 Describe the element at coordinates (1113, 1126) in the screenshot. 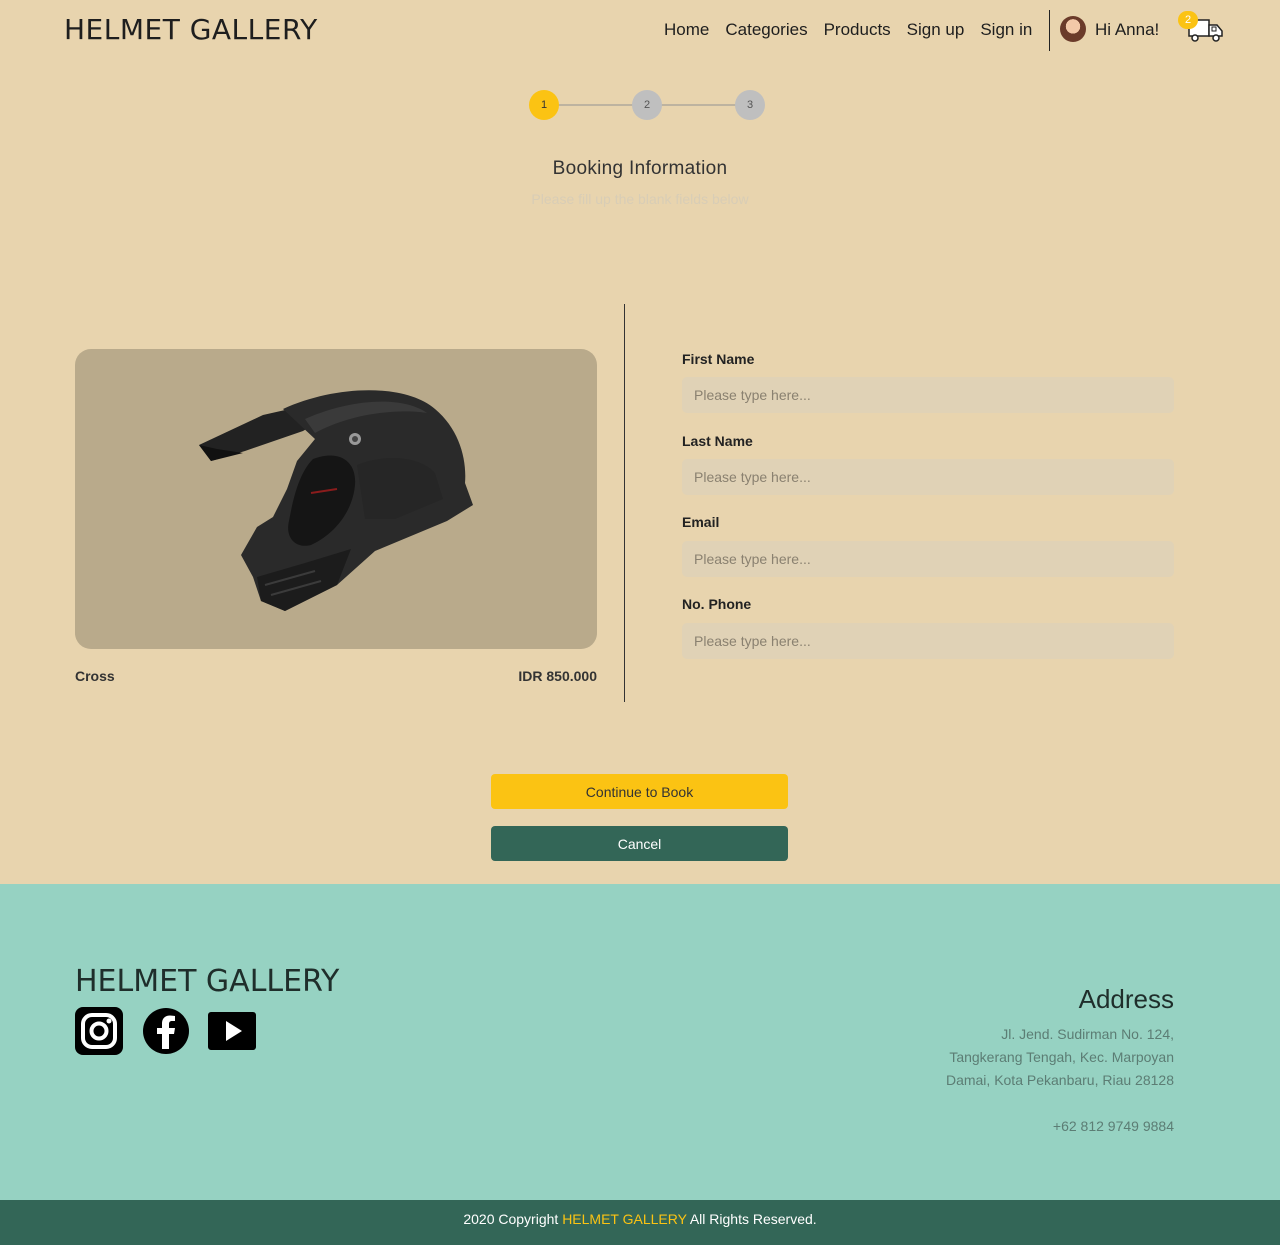

I see `contact-phone: +62 812 9749 9884` at that location.